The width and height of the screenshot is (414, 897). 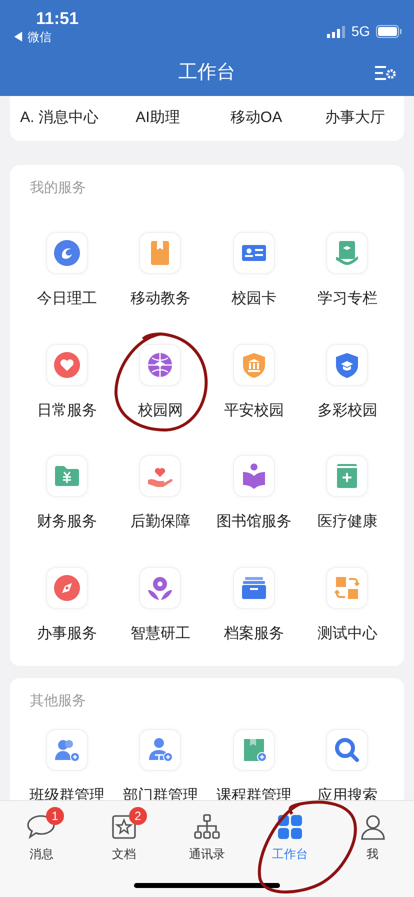 I want to click on back-link: ◀ 微信, so click(x=45, y=37).